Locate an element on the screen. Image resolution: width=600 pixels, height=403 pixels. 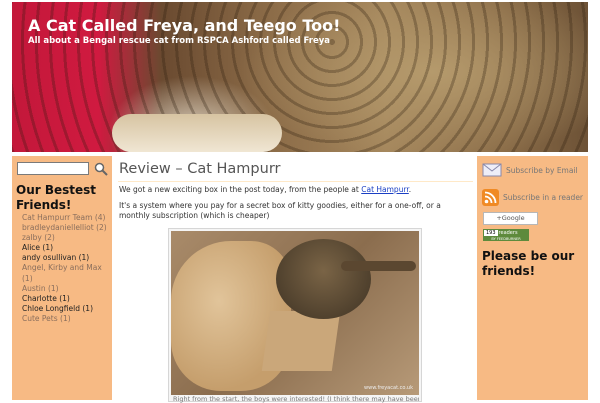
please-friends-heading: Please be our friends! is located at coordinates (528, 263).